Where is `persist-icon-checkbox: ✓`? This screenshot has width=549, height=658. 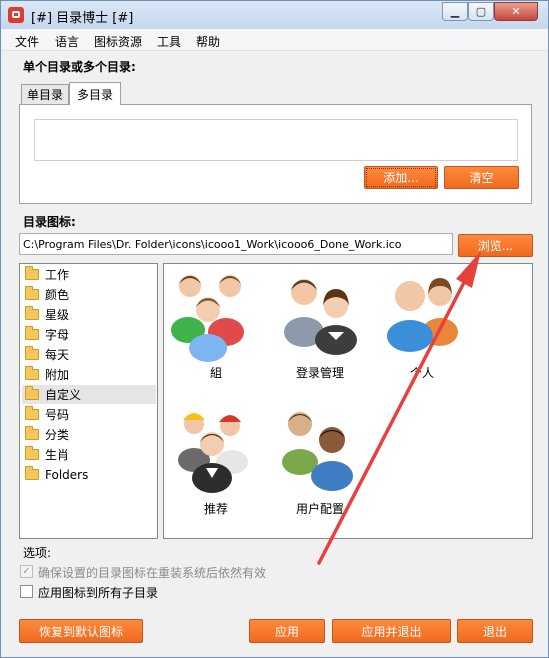
persist-icon-checkbox: ✓ is located at coordinates (26, 571).